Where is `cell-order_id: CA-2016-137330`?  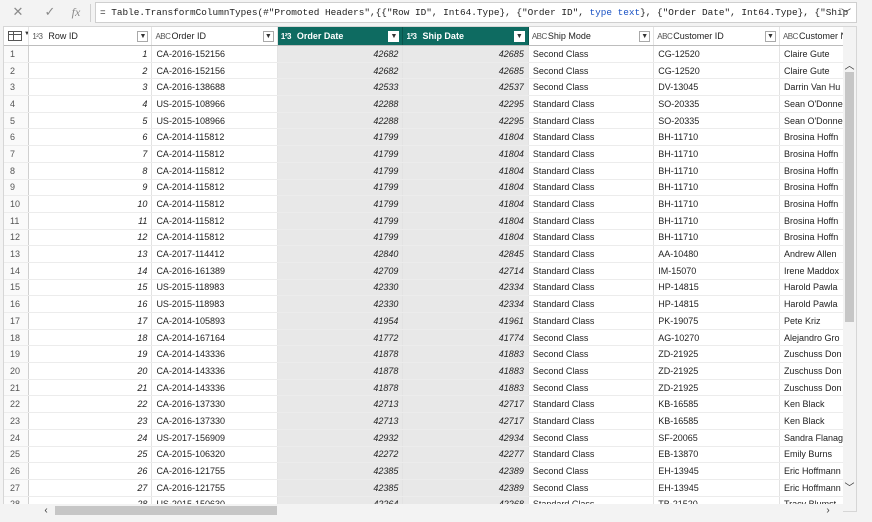 cell-order_id: CA-2016-137330 is located at coordinates (214, 421).